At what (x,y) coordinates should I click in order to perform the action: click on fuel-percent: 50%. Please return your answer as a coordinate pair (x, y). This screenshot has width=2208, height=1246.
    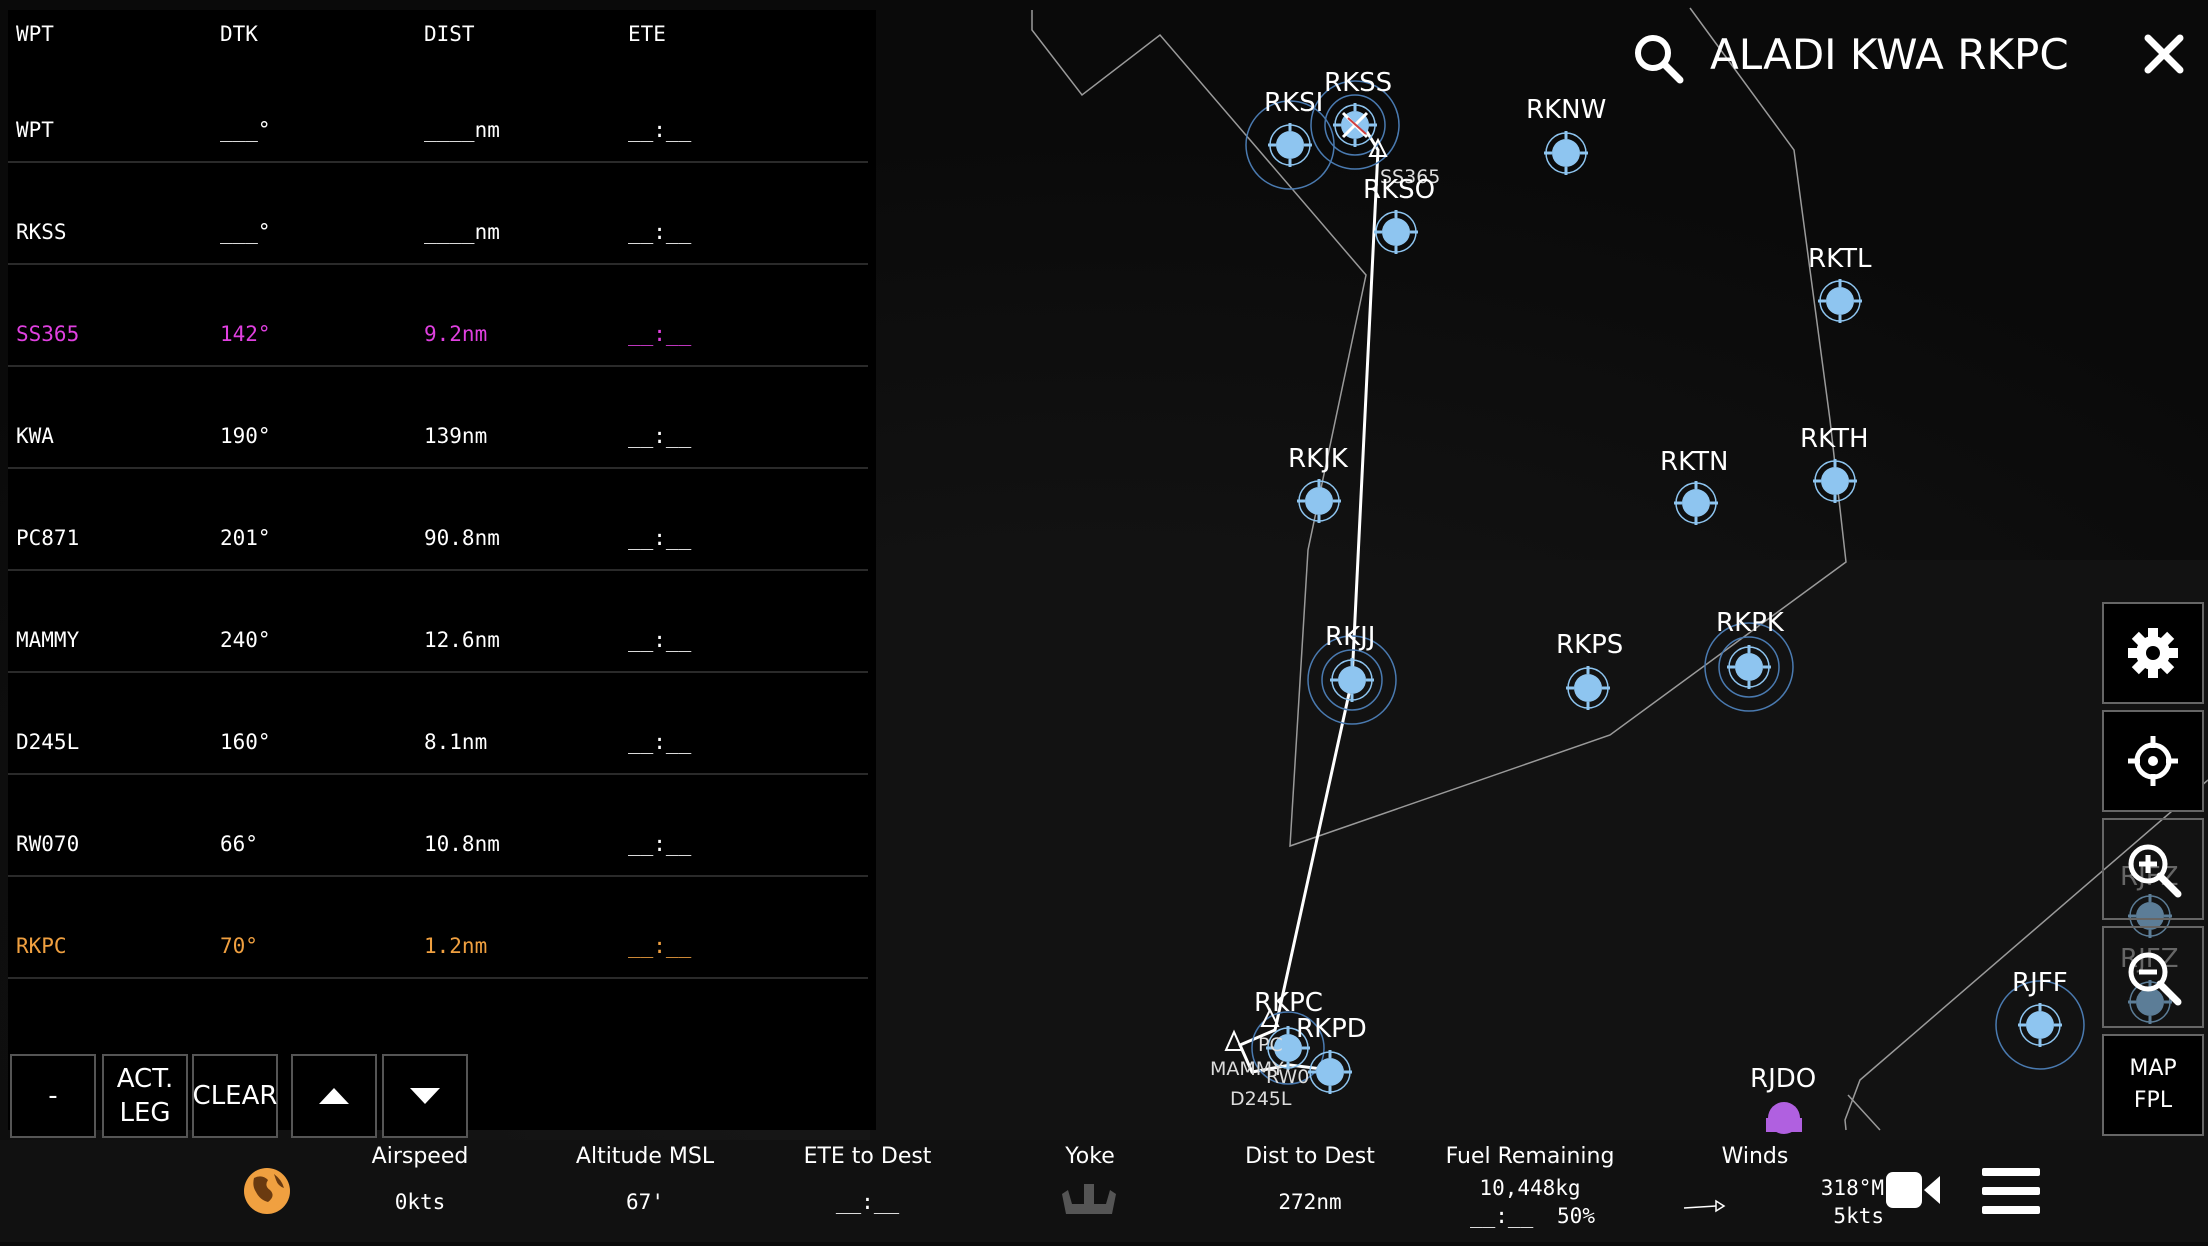
    Looking at the image, I should click on (1576, 1216).